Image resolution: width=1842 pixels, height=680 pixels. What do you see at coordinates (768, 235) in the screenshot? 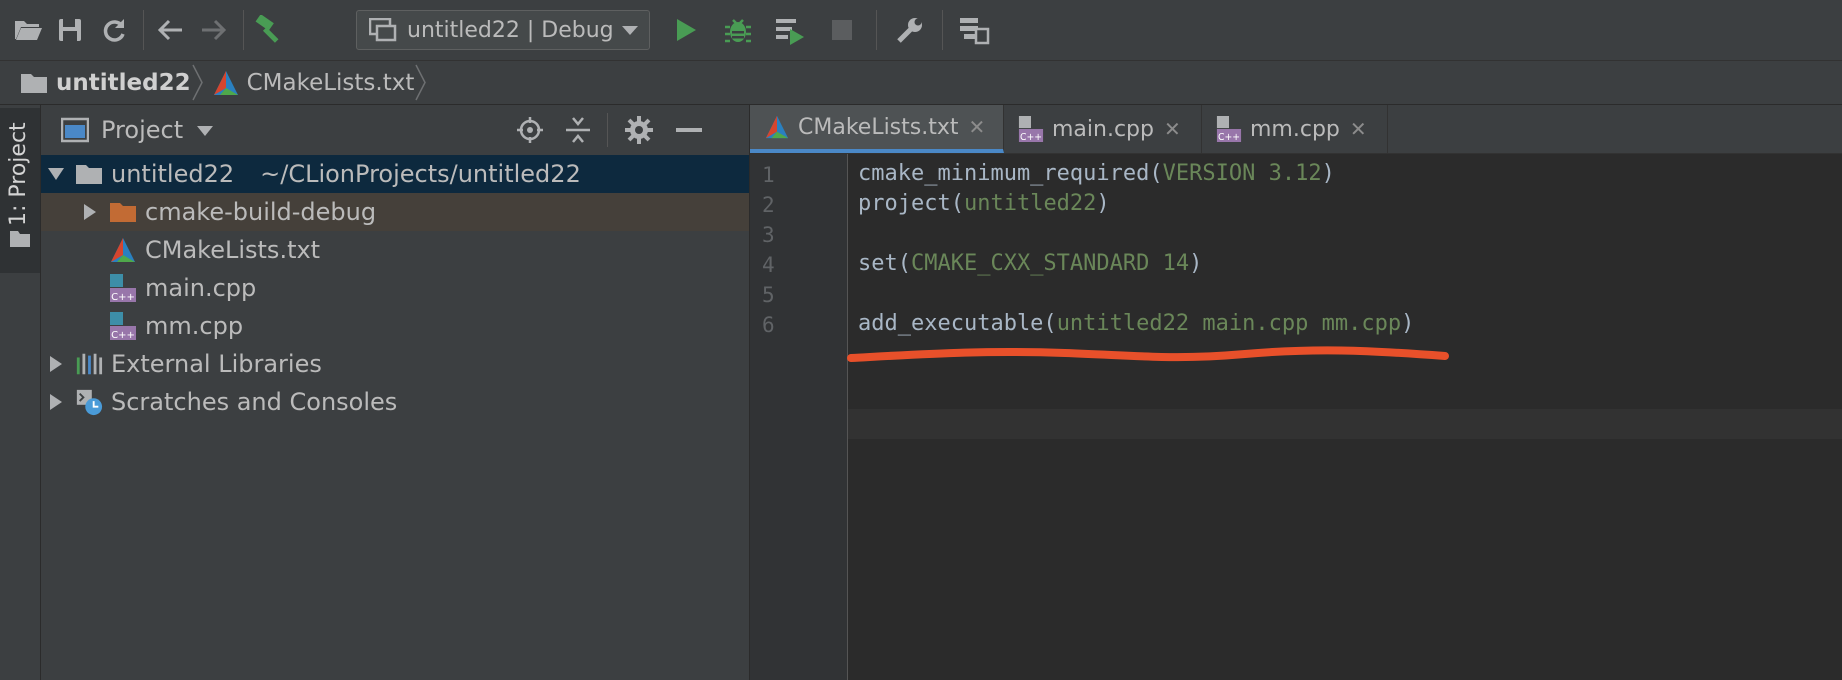
I see `line-number: 3` at bounding box center [768, 235].